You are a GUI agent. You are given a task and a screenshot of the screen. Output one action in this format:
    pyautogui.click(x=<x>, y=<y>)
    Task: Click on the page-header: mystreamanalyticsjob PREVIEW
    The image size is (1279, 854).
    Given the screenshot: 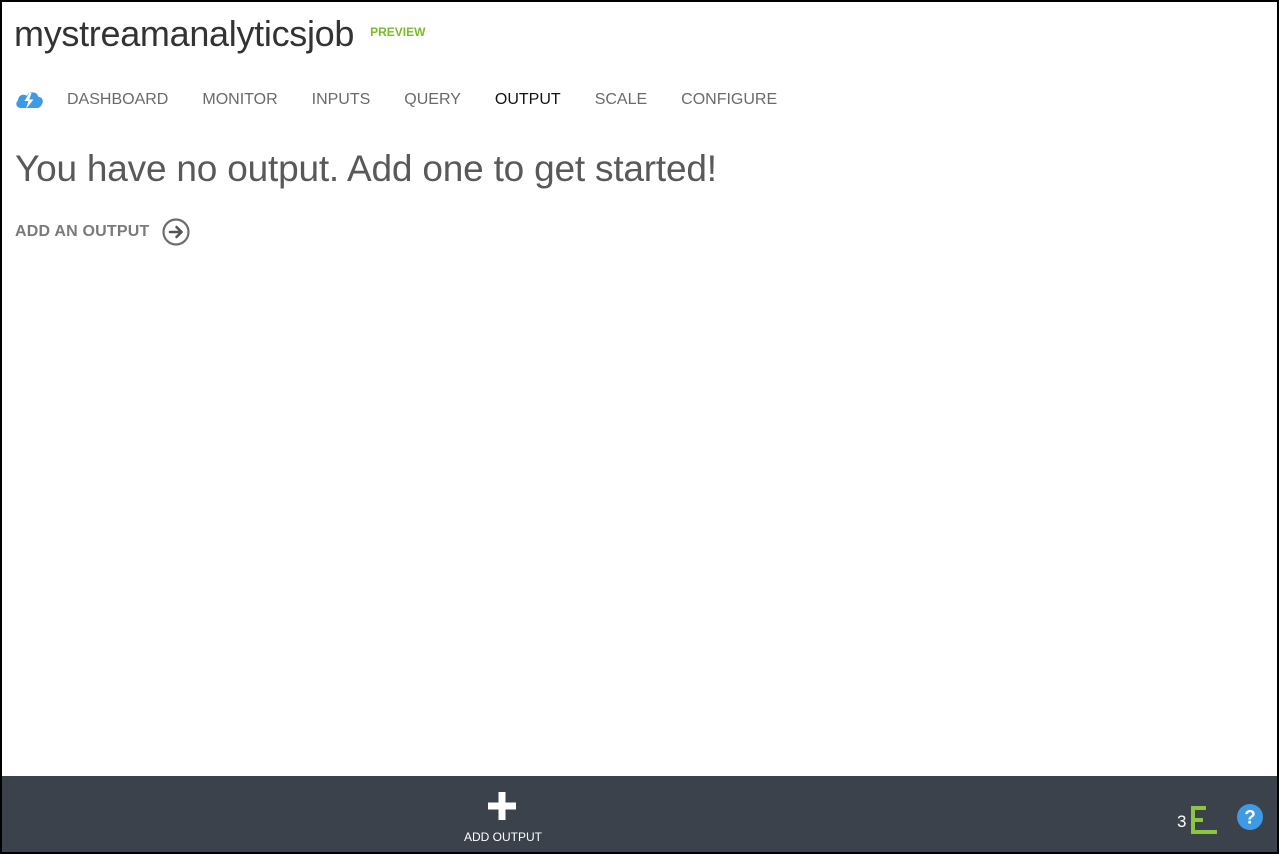 What is the action you would take?
    pyautogui.click(x=219, y=34)
    